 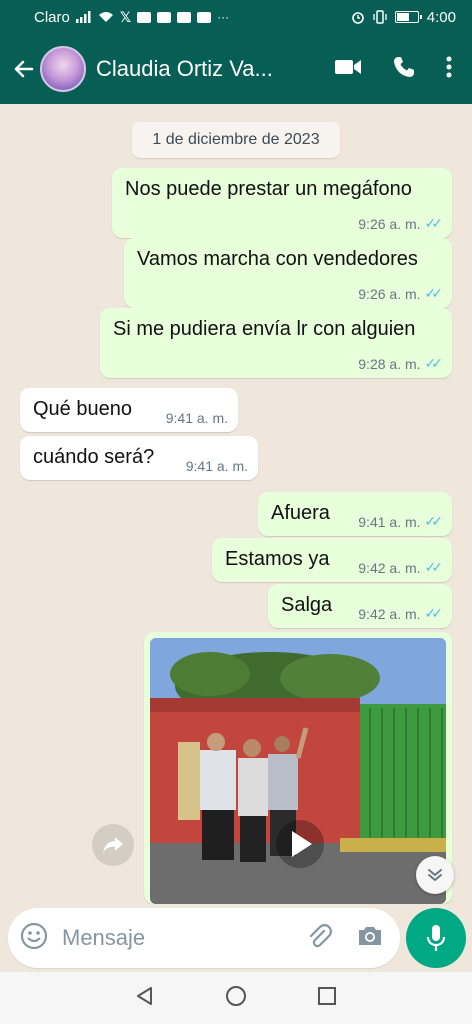 I want to click on forward-share-icon, so click(x=113, y=845).